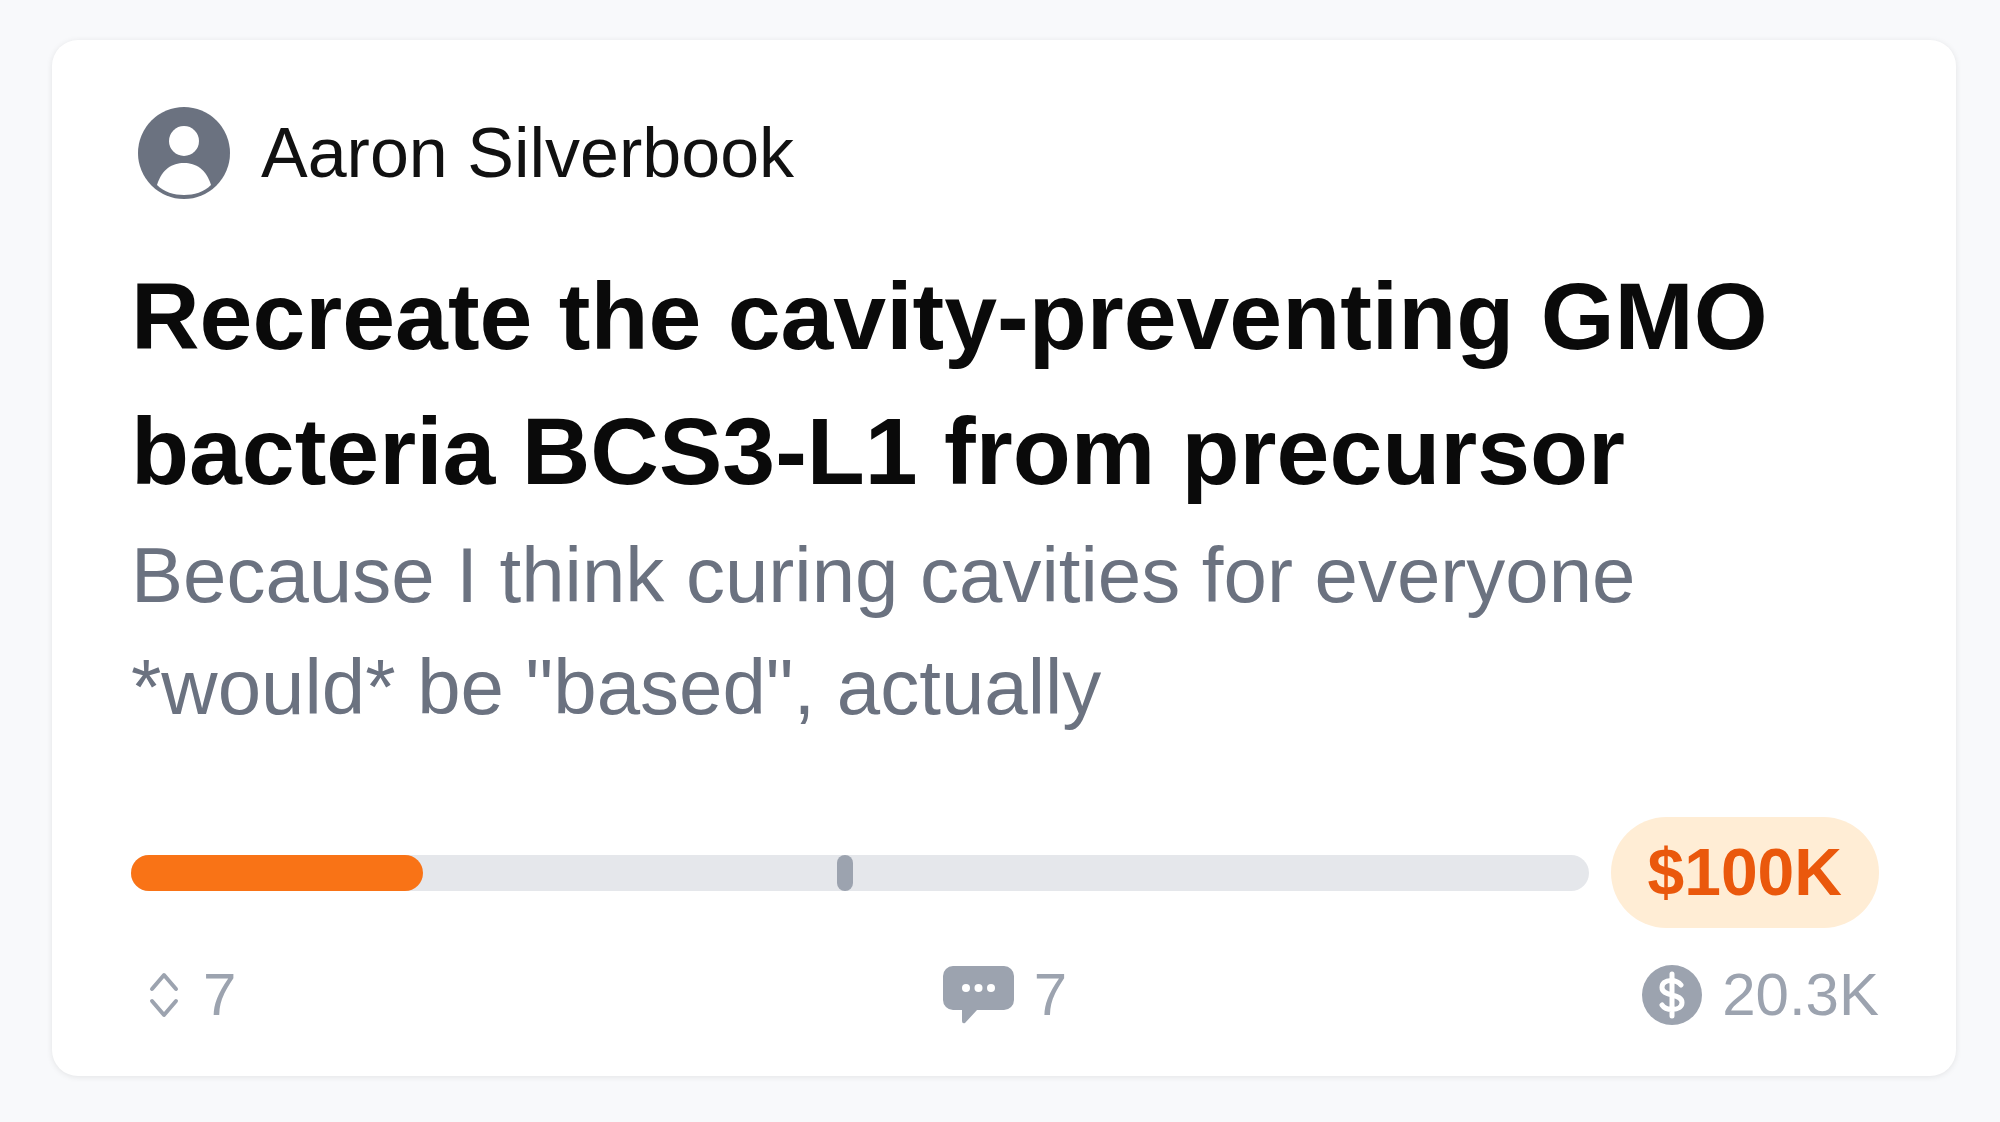 This screenshot has height=1122, width=2000. Describe the element at coordinates (220, 995) in the screenshot. I see `vote-count: 7` at that location.